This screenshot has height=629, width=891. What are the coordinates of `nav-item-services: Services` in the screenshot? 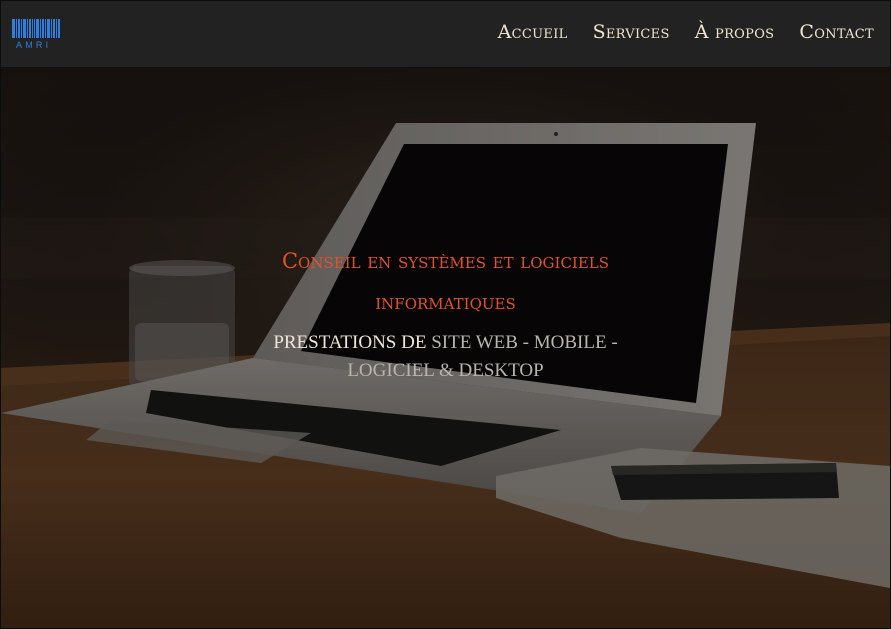 It's located at (631, 32).